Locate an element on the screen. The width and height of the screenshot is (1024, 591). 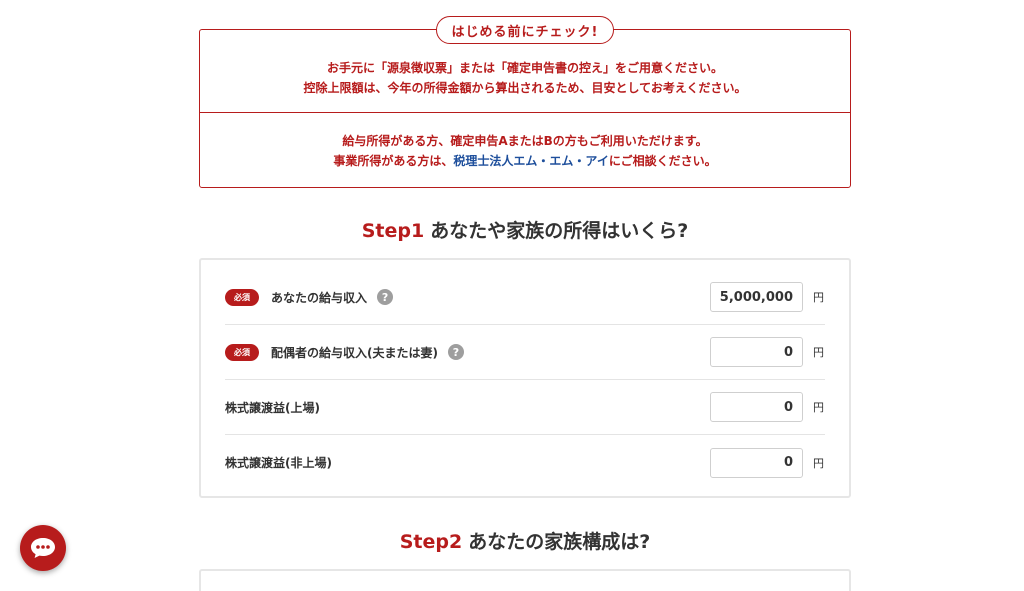
check-tag-label: はじめる前にチェック! is located at coordinates (525, 32).